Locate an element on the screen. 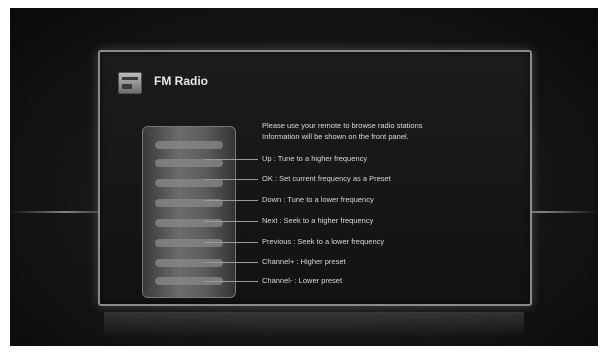 The image size is (606, 360). instruction-down: Down : Tune to a lower frequency is located at coordinates (318, 199).